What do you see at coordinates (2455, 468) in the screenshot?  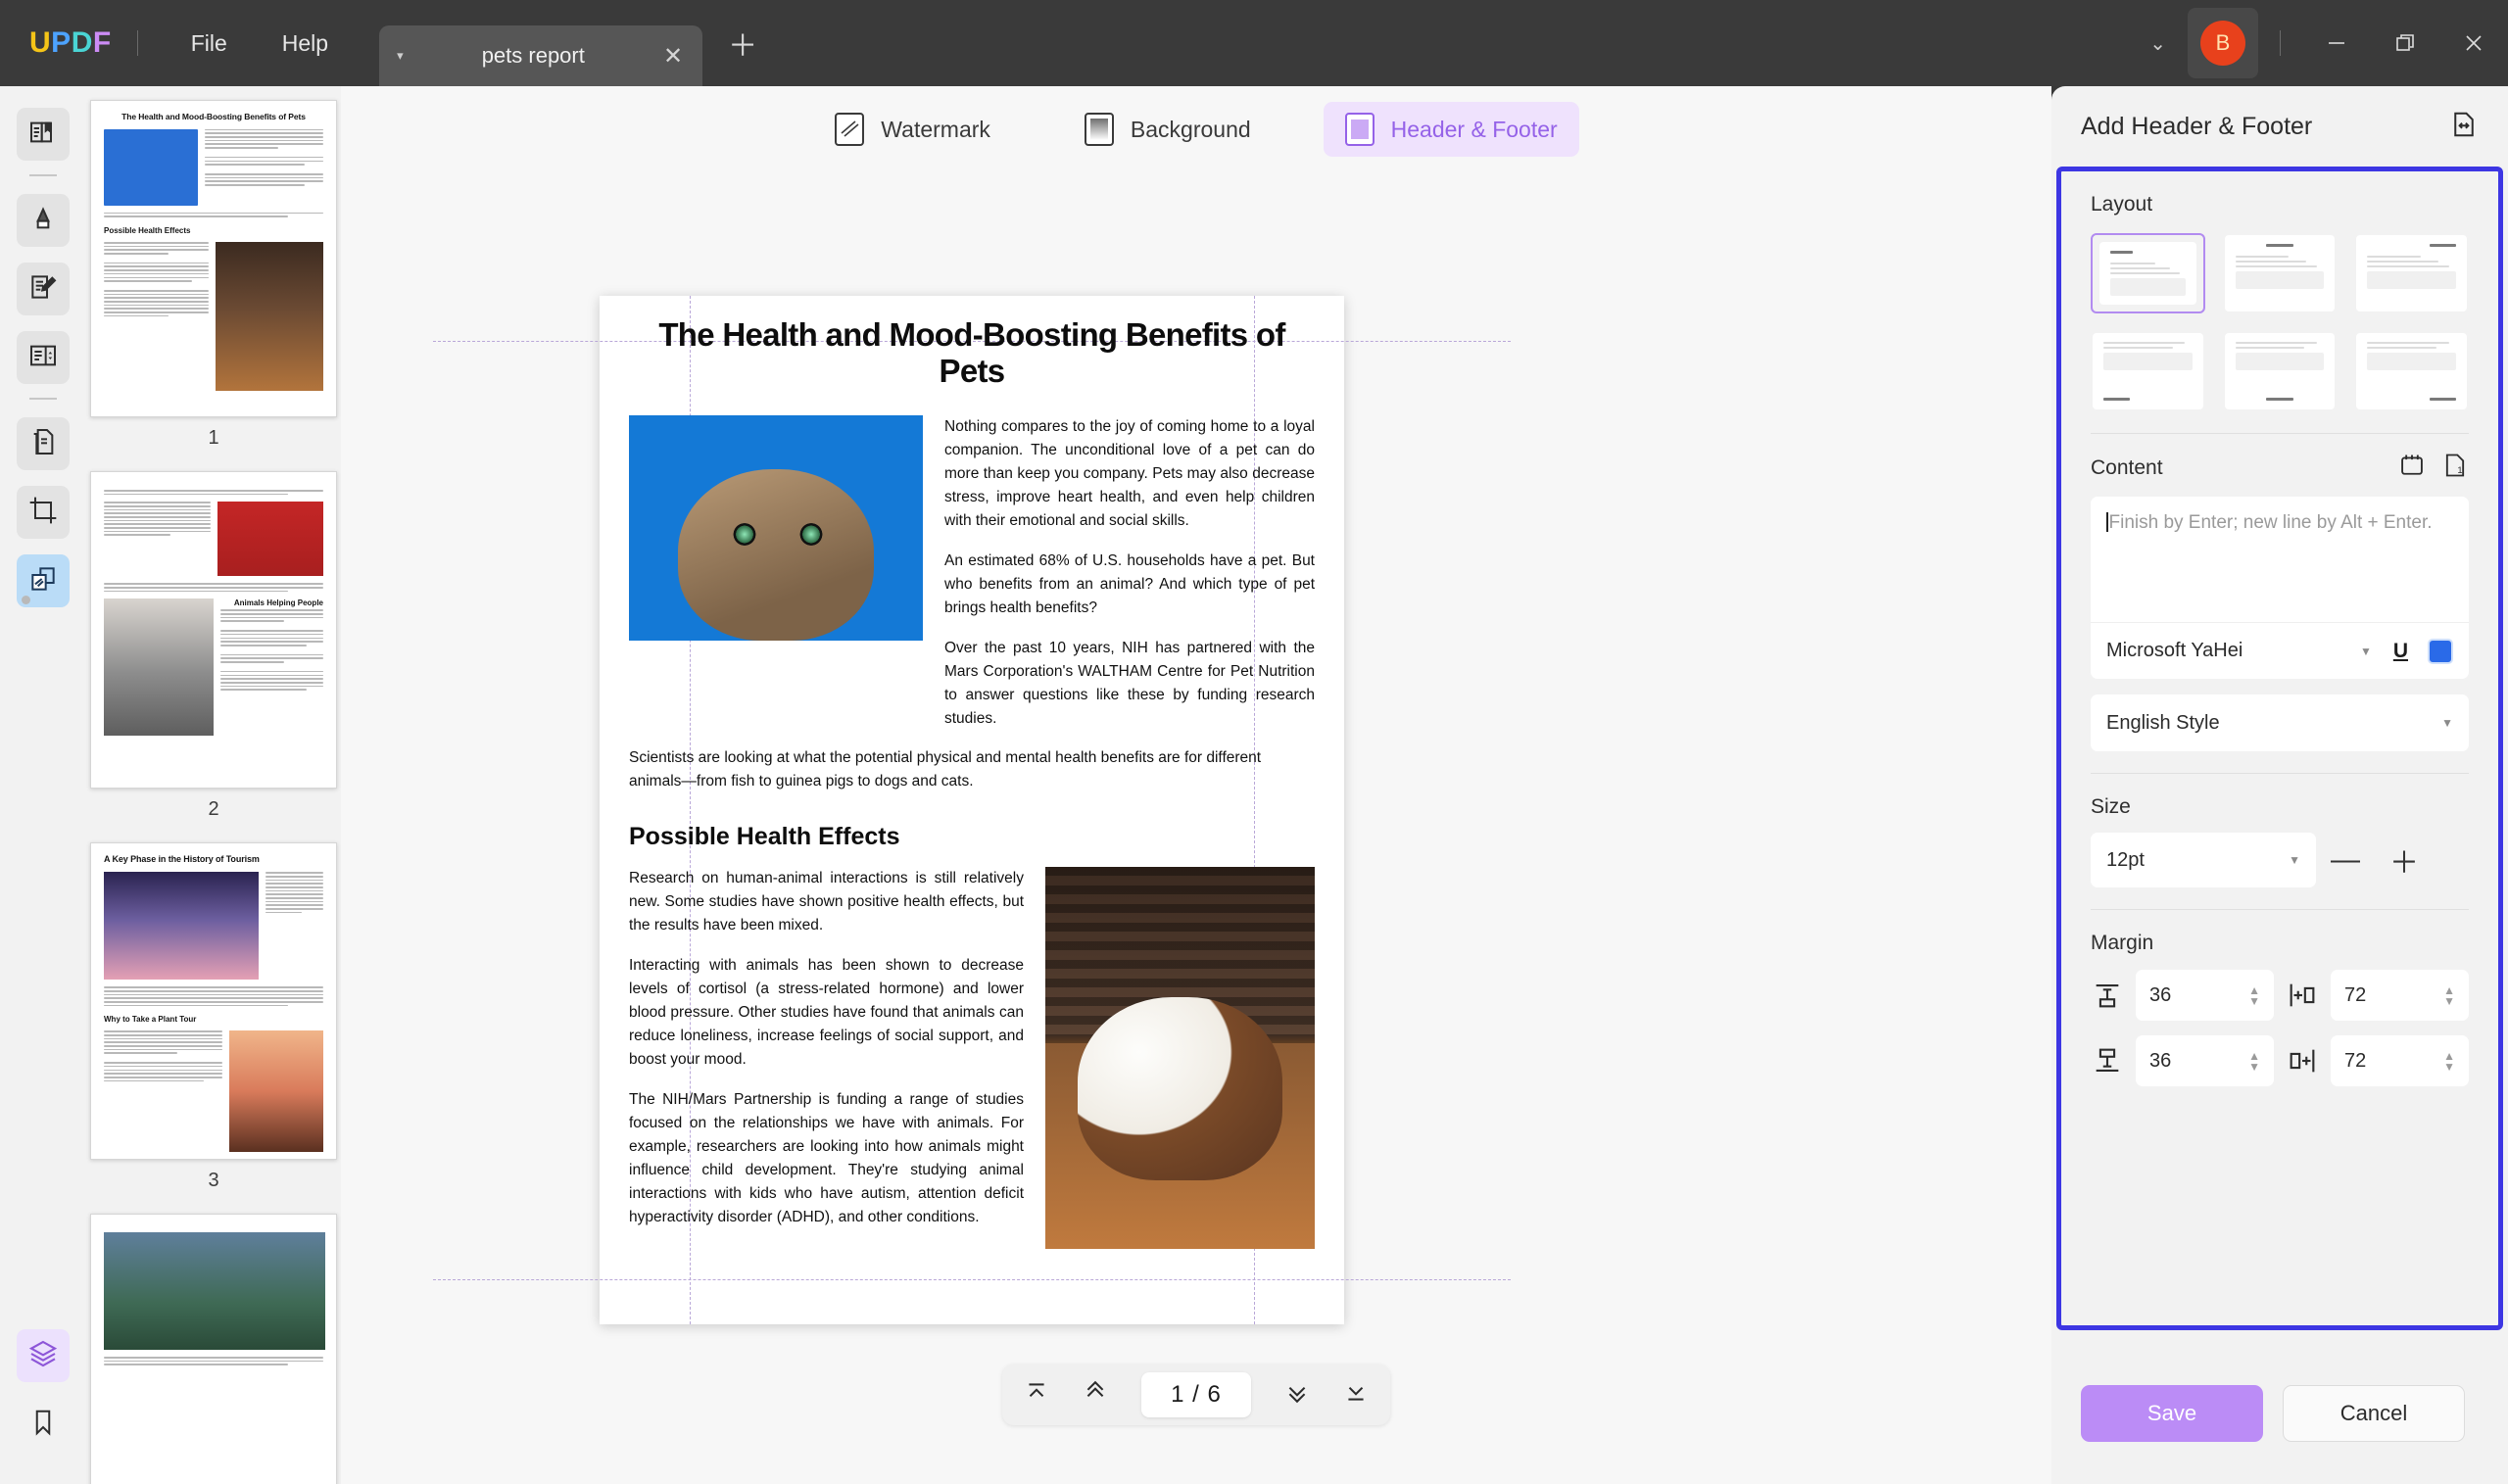 I see `page-number-icon: 1` at bounding box center [2455, 468].